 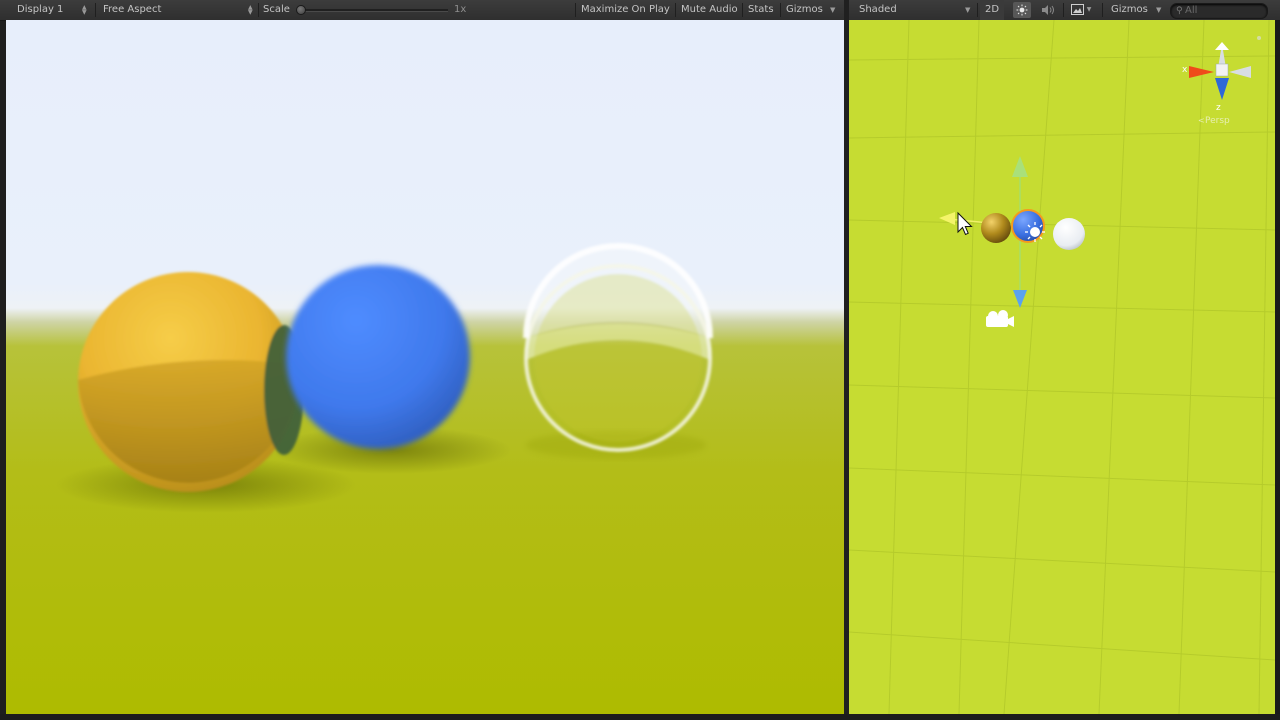 What do you see at coordinates (996, 228) in the screenshot?
I see `gold-sphere` at bounding box center [996, 228].